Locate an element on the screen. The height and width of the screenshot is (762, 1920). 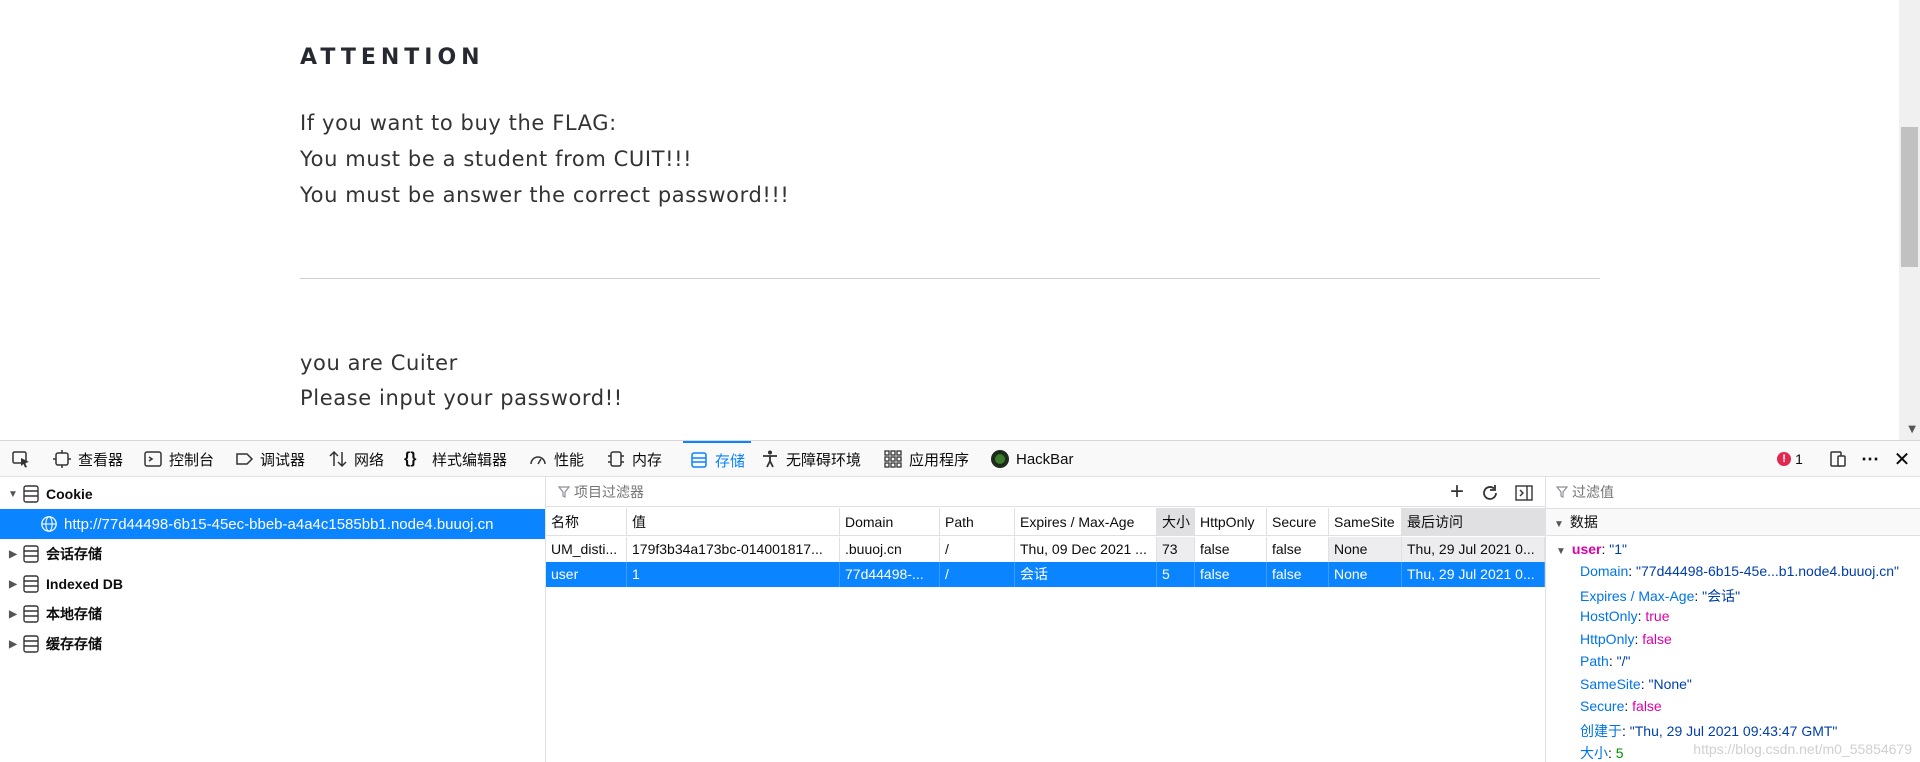
column-header-name: 名称 is located at coordinates (586, 522).